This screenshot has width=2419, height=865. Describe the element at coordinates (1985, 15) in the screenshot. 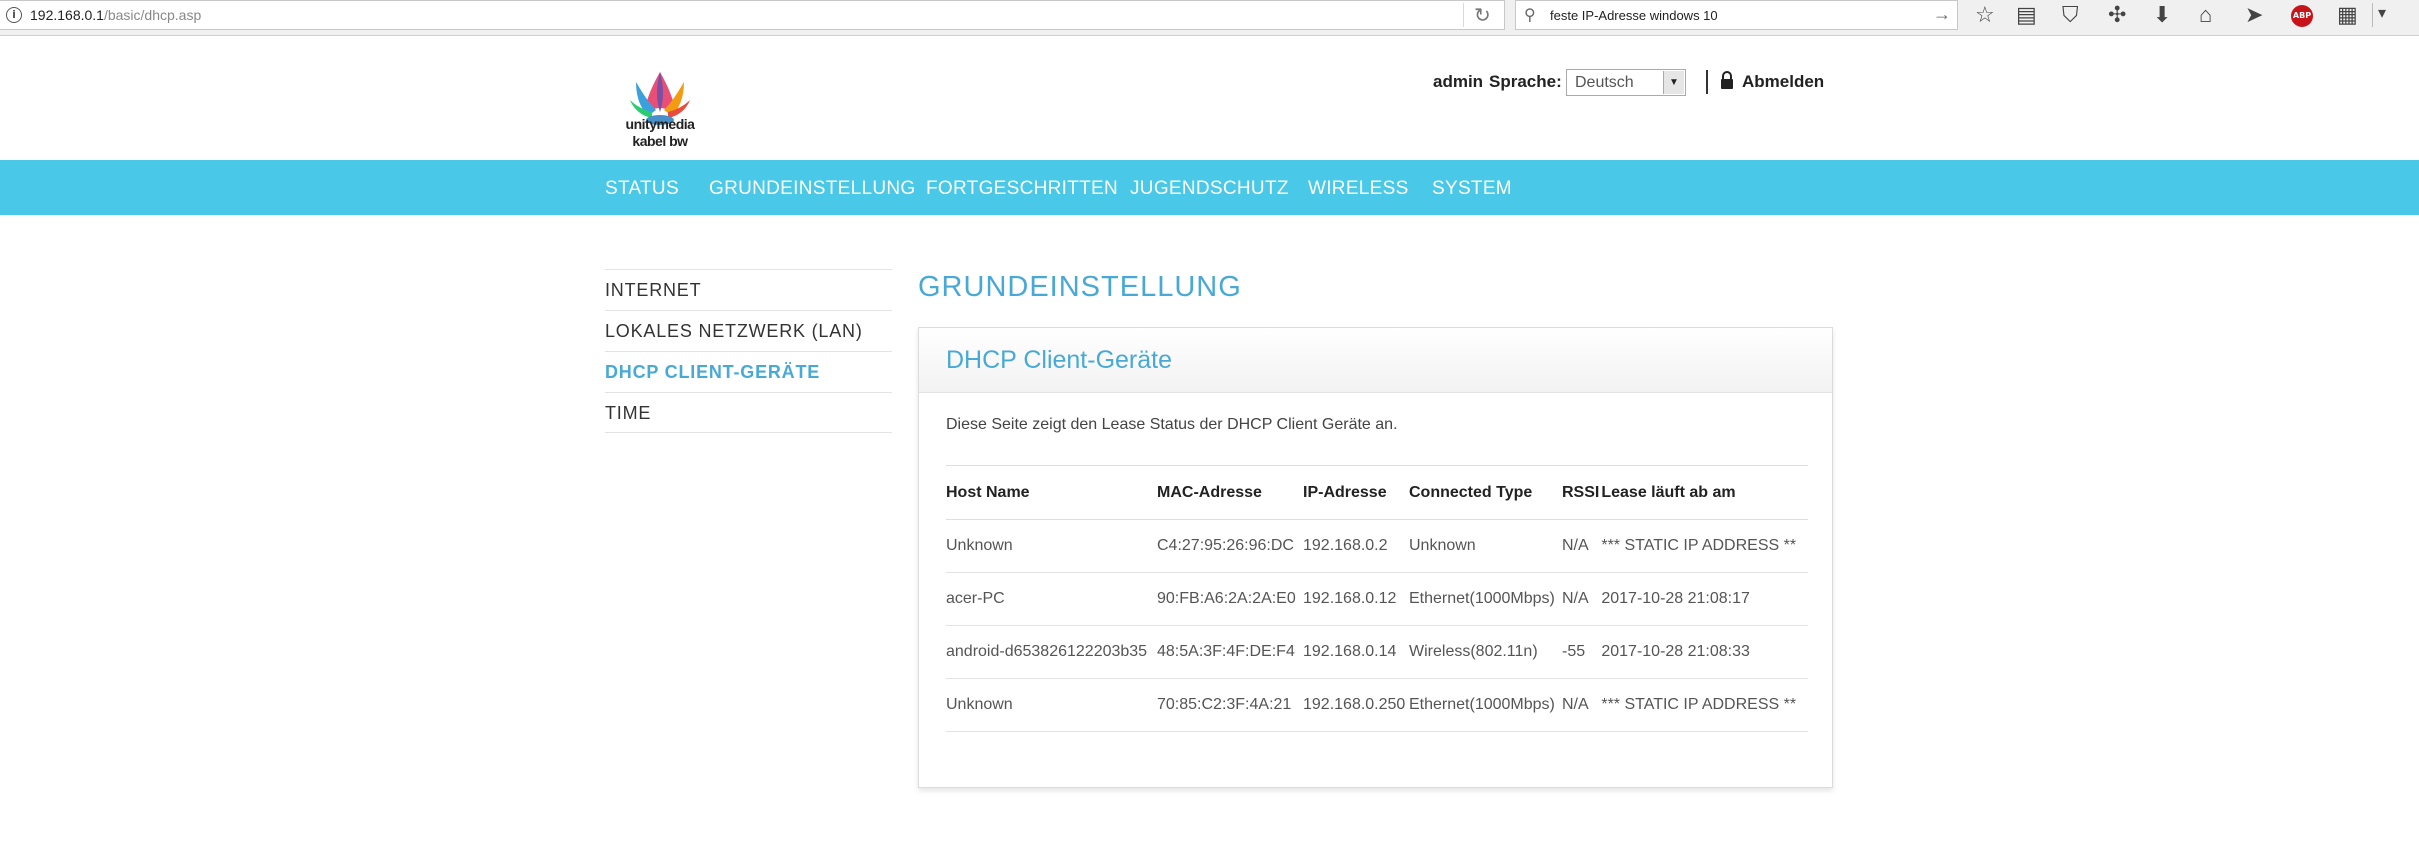

I see `bookmark-star-icon: ☆` at that location.